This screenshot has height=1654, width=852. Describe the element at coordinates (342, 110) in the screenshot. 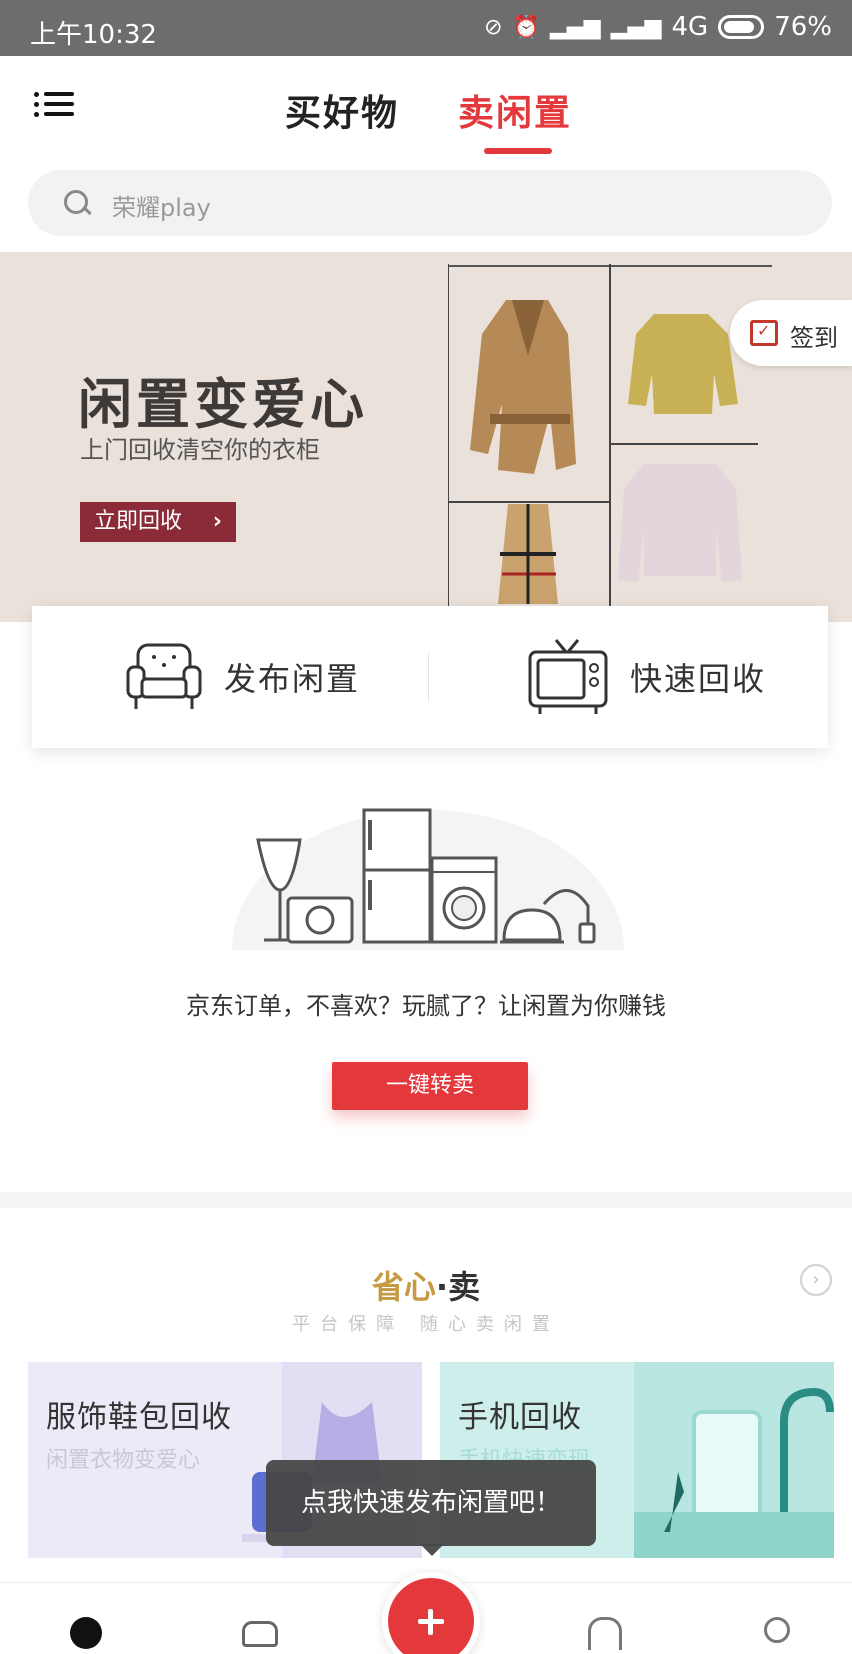

I see `tab-buy: 买好物` at that location.